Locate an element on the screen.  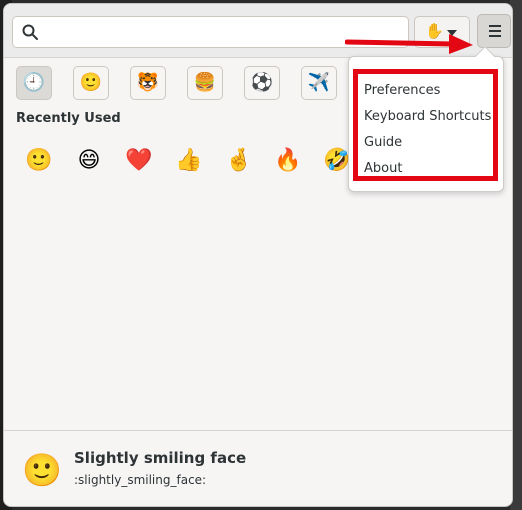
selected-emoji-preview: 🙂 is located at coordinates (42, 470).